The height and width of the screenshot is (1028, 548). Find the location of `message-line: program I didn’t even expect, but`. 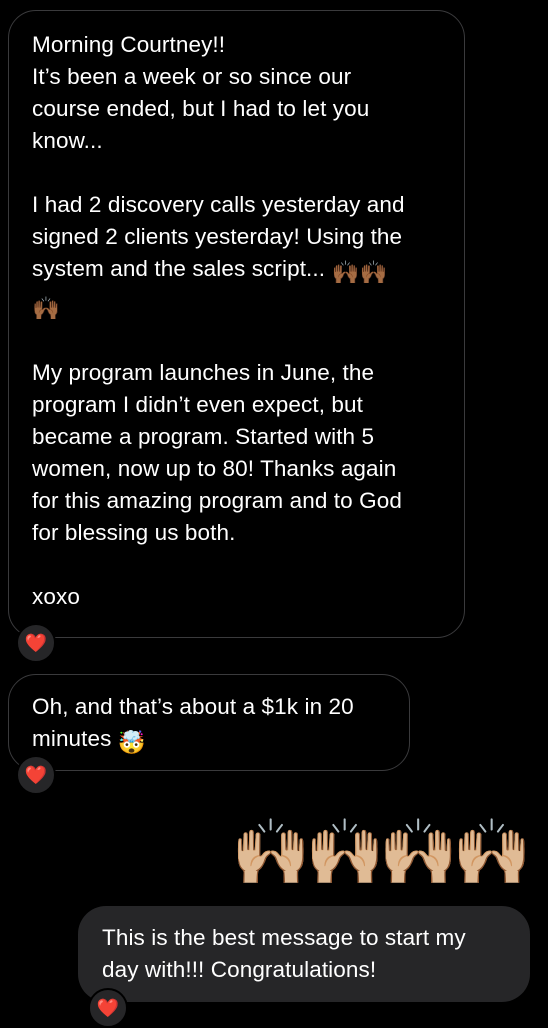

message-line: program I didn’t even expect, but is located at coordinates (197, 404).